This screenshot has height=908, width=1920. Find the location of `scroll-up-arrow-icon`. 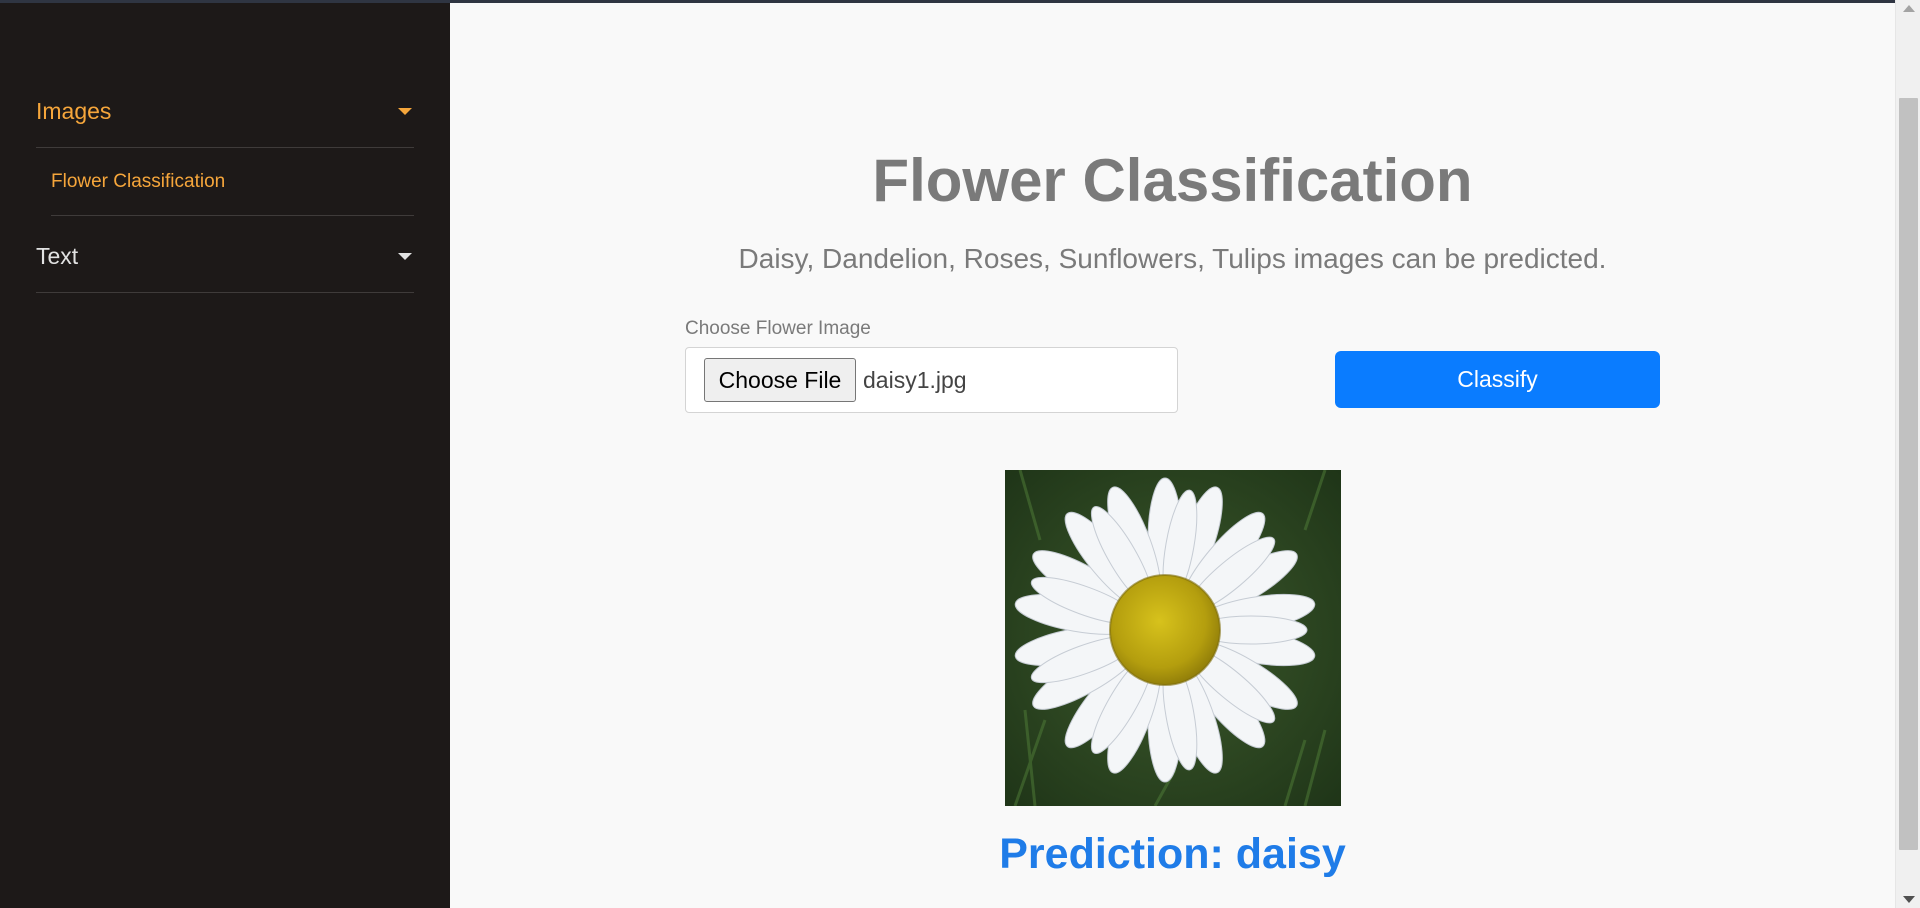

scroll-up-arrow-icon is located at coordinates (1909, 8).